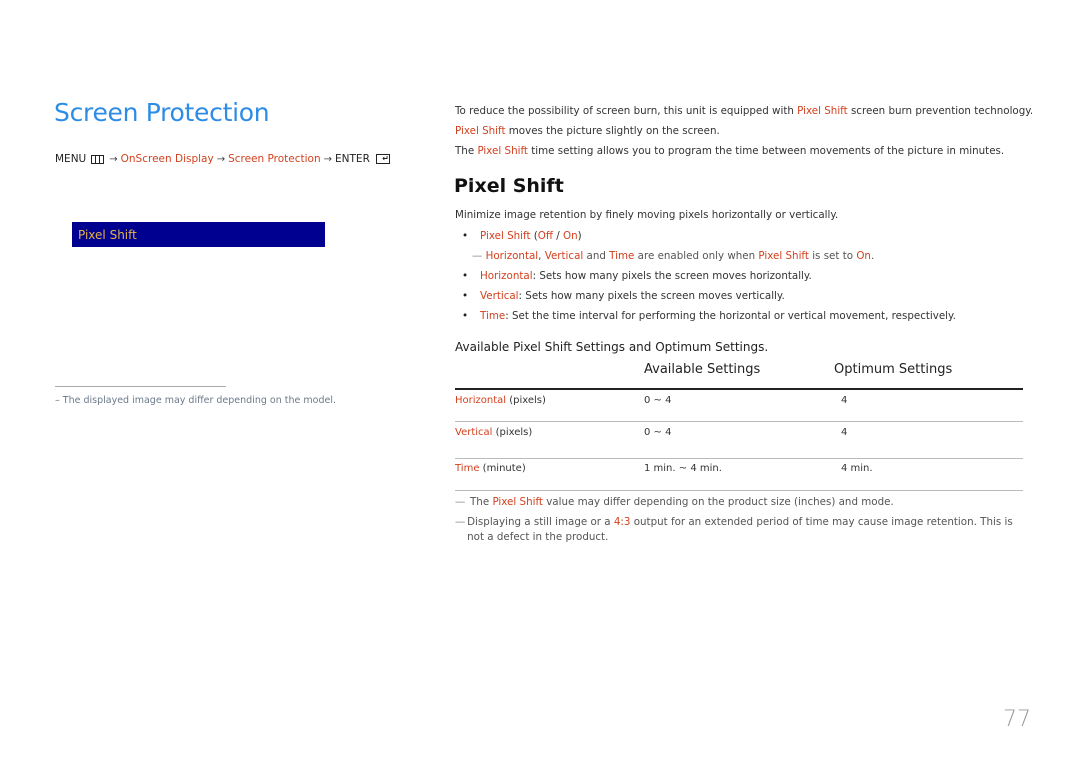 Image resolution: width=1080 pixels, height=763 pixels. Describe the element at coordinates (274, 159) in the screenshot. I see `breadcrumb-screen-protection: Screen Protection` at that location.